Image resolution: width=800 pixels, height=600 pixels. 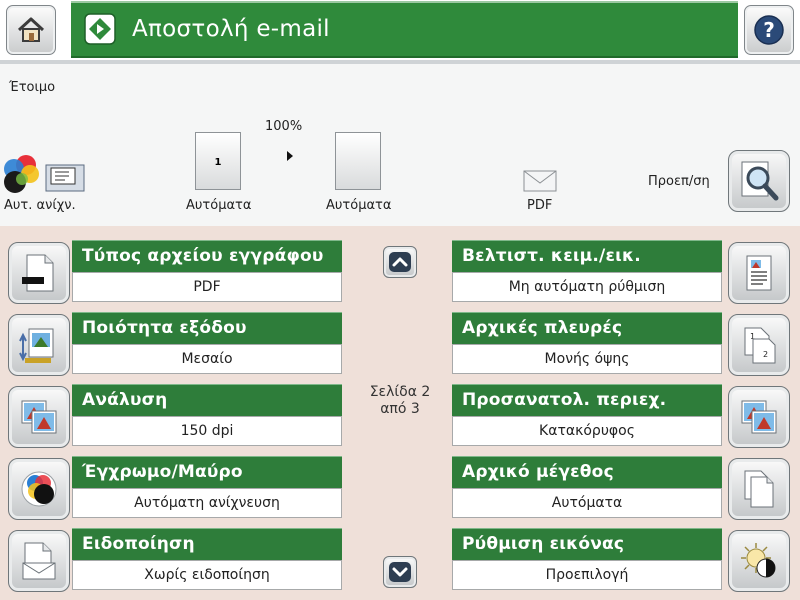 What do you see at coordinates (207, 431) in the screenshot?
I see `option-value: 150 dpi` at bounding box center [207, 431].